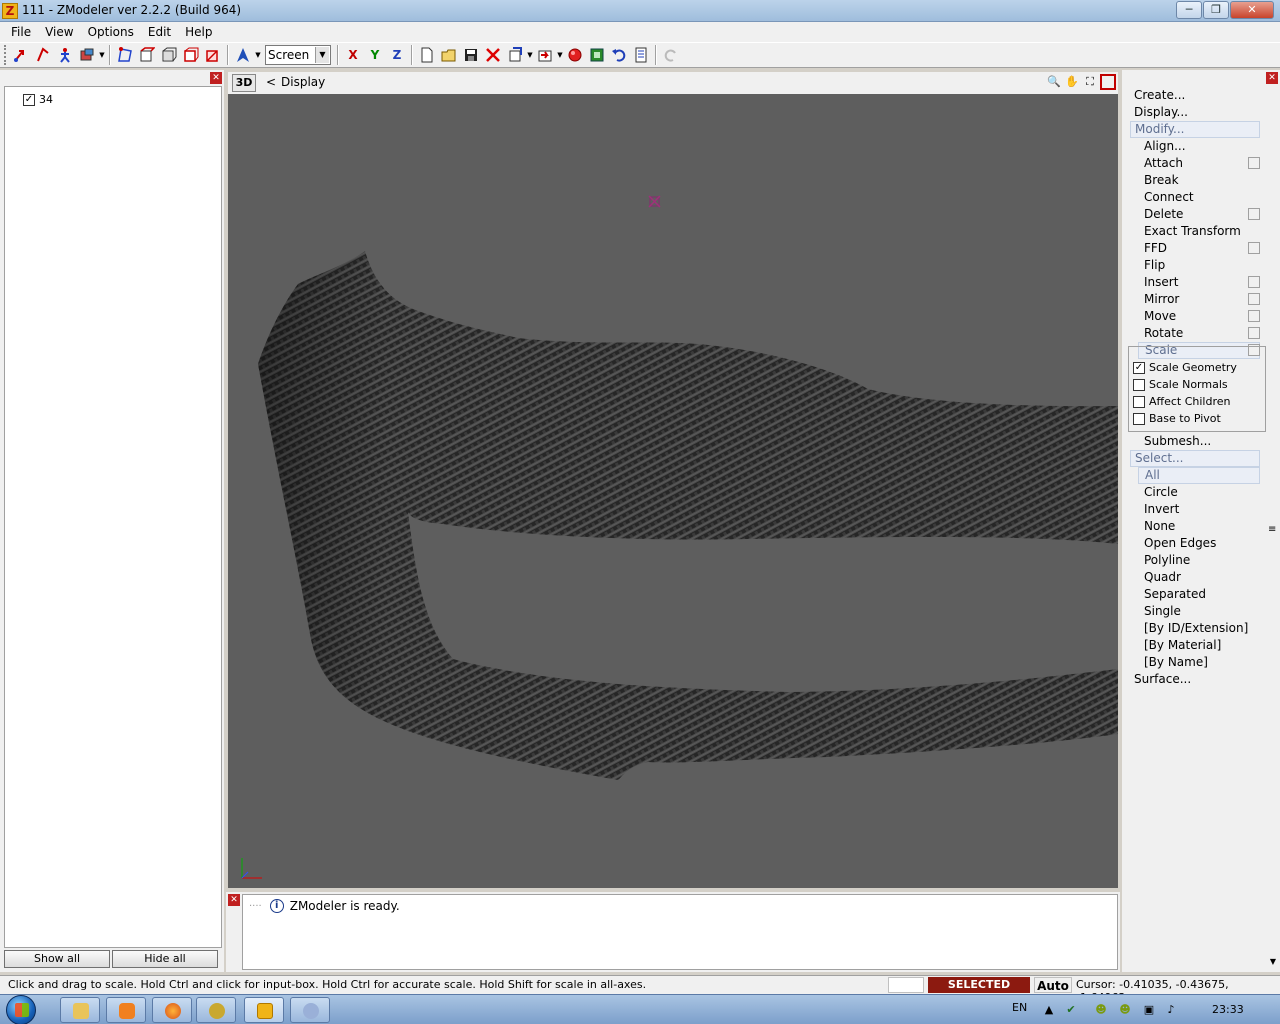 Image resolution: width=1280 pixels, height=1024 pixels. I want to click on scale-geometry-option: ✓ Scale Geometry, so click(1185, 367).